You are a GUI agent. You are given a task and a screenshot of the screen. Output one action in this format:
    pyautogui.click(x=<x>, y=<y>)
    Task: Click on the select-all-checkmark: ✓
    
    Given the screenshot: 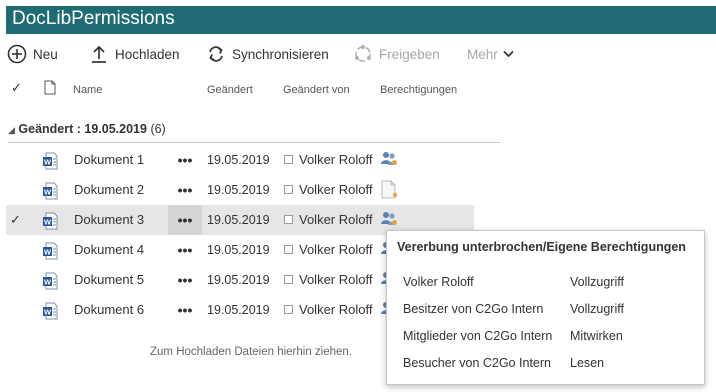 What is the action you would take?
    pyautogui.click(x=16, y=88)
    